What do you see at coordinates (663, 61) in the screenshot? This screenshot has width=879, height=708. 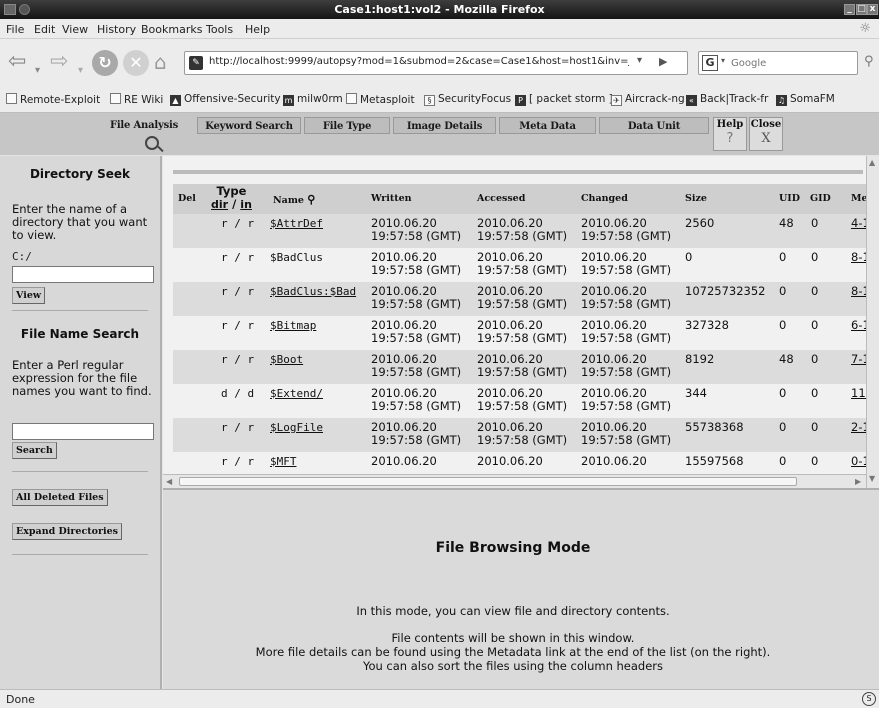 I see `go-arrow-icon: ▶` at bounding box center [663, 61].